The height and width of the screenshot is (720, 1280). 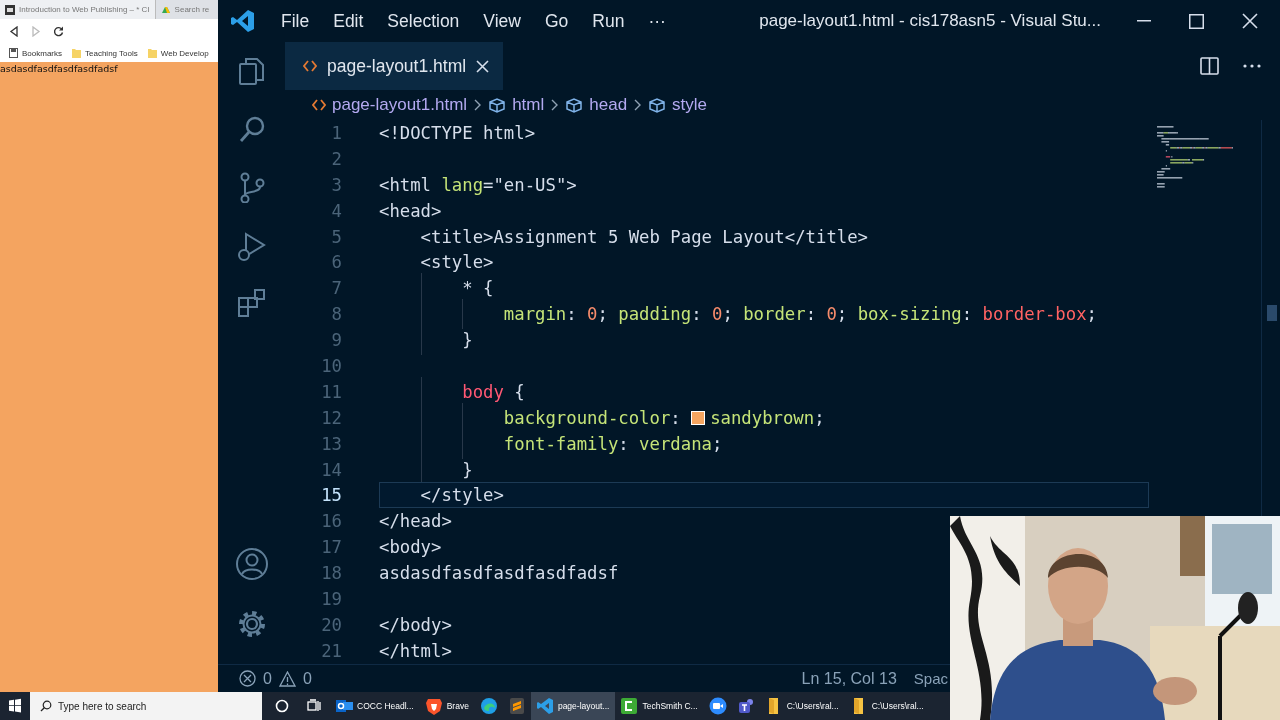 I want to click on bookmark: Teaching Tools, so click(x=105, y=53).